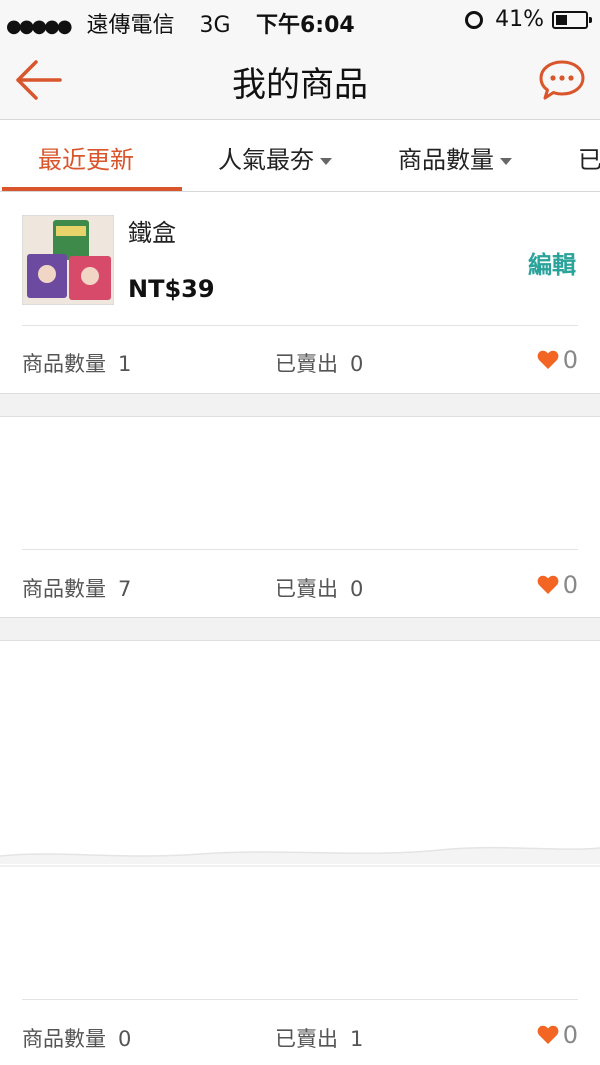 Image resolution: width=600 pixels, height=1065 pixels. Describe the element at coordinates (446, 160) in the screenshot. I see `tab-label: 商品數量` at that location.